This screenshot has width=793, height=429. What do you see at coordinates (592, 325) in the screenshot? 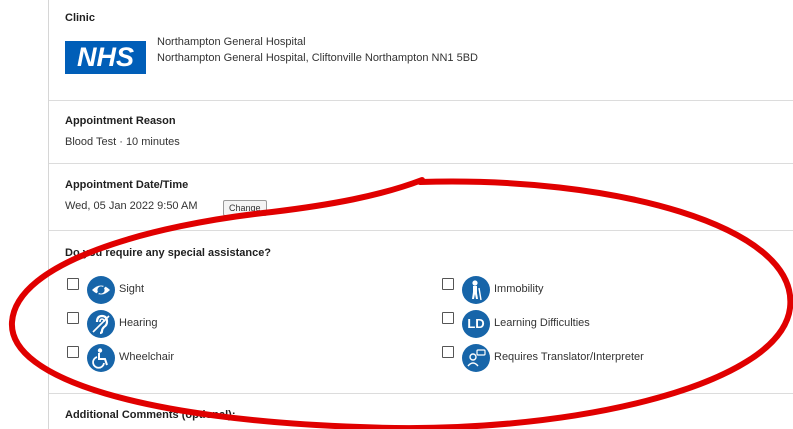
I see `option-learning-difficulties: LD Learning Difficulties` at bounding box center [592, 325].